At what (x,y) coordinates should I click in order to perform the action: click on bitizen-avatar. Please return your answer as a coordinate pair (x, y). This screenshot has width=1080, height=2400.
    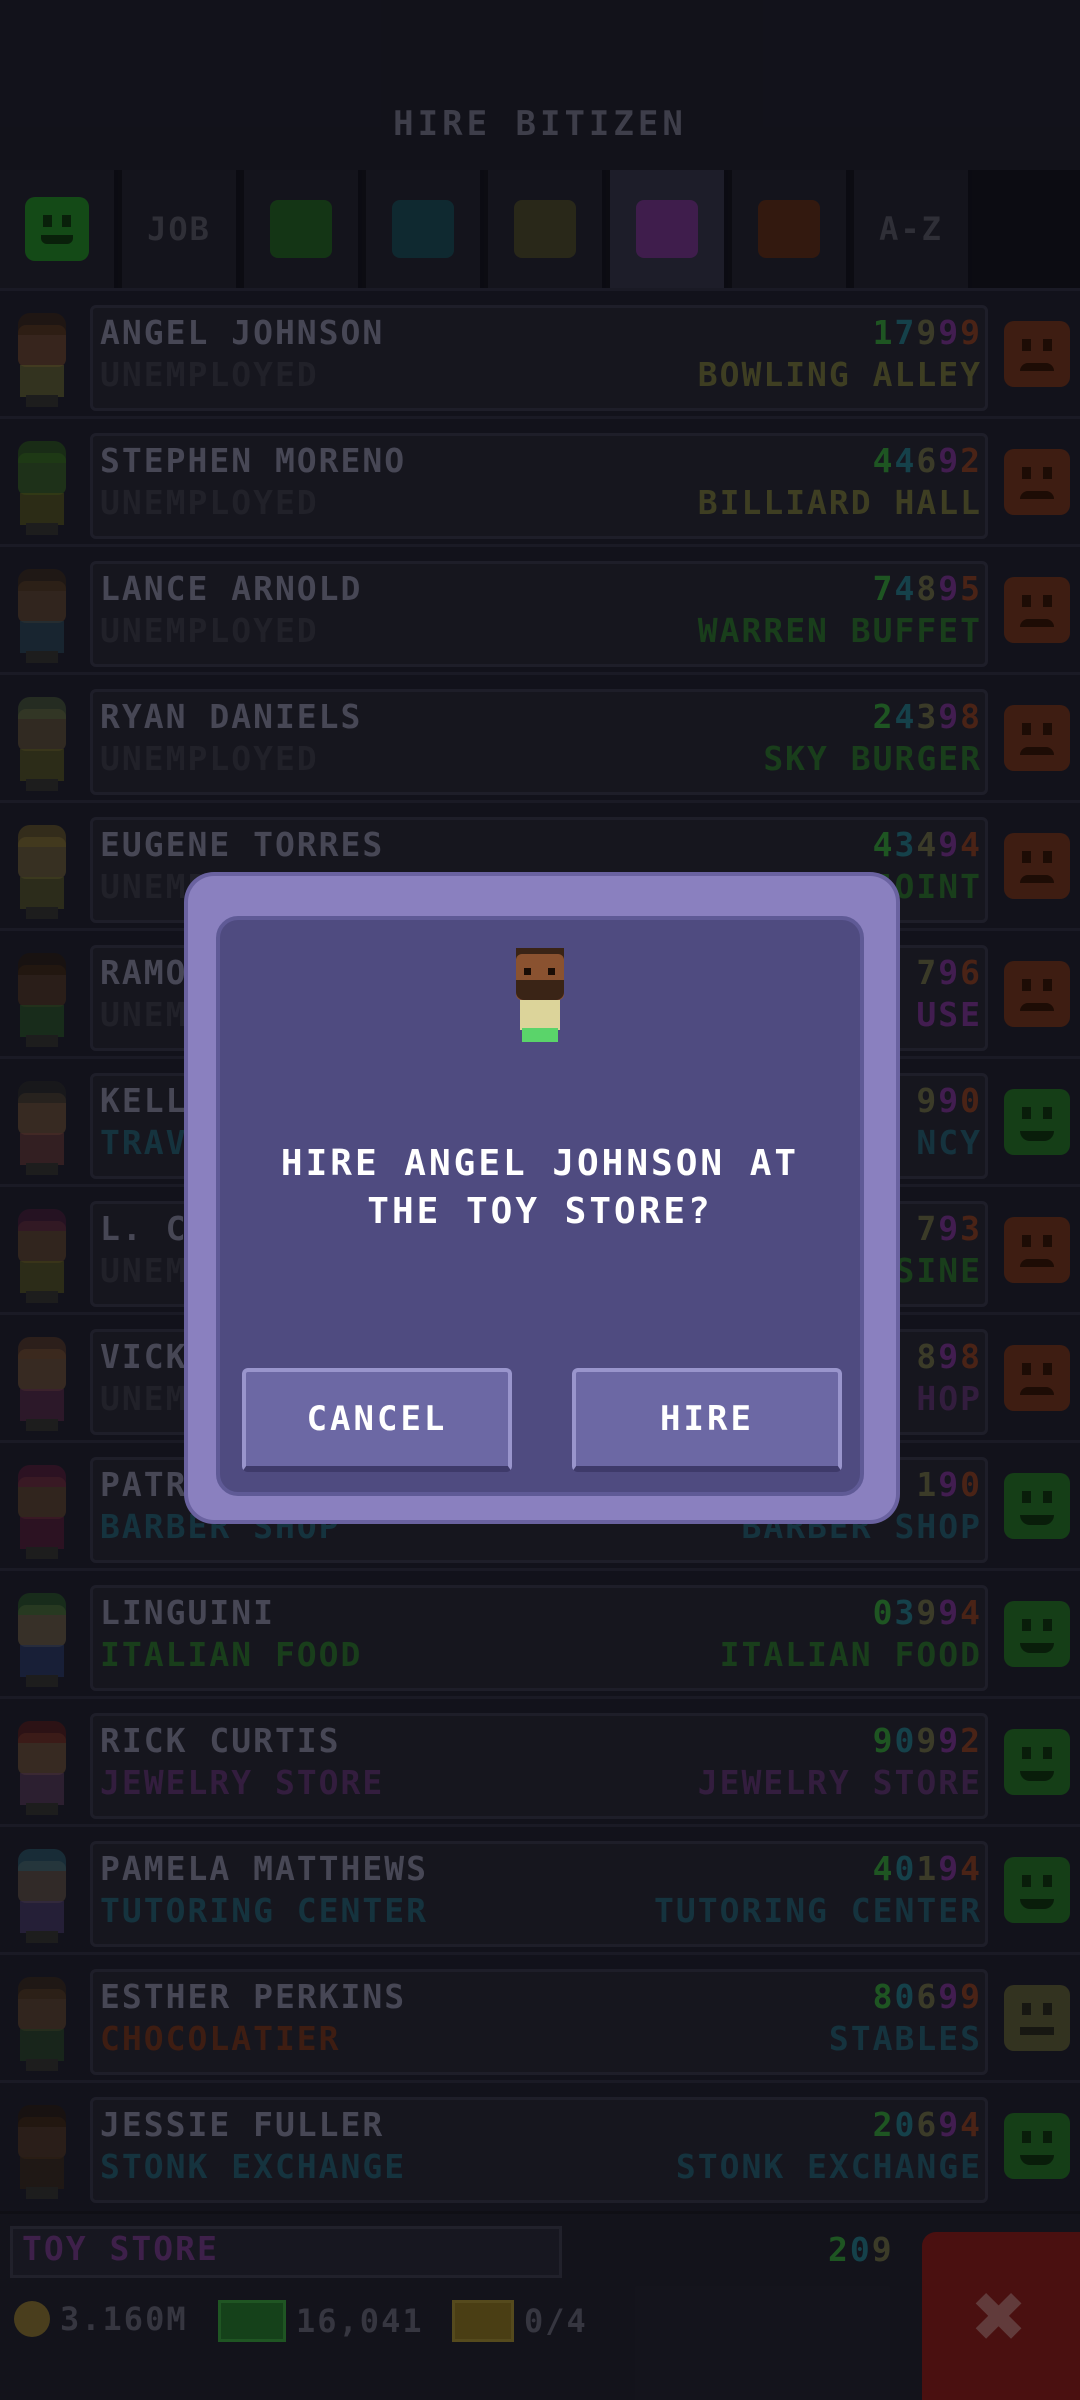
    Looking at the image, I should click on (540, 995).